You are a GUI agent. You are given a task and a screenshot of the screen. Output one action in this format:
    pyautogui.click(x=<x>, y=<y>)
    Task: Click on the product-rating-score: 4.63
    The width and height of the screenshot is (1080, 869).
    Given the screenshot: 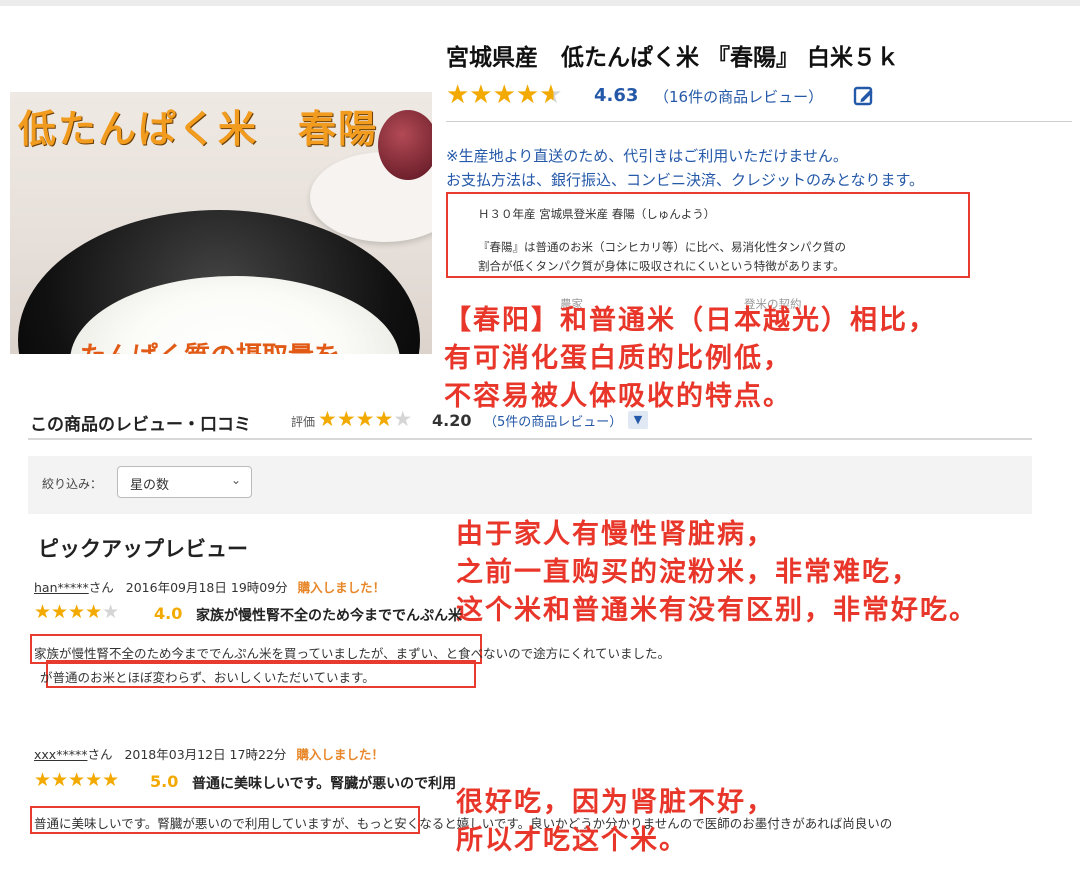 What is the action you would take?
    pyautogui.click(x=616, y=95)
    